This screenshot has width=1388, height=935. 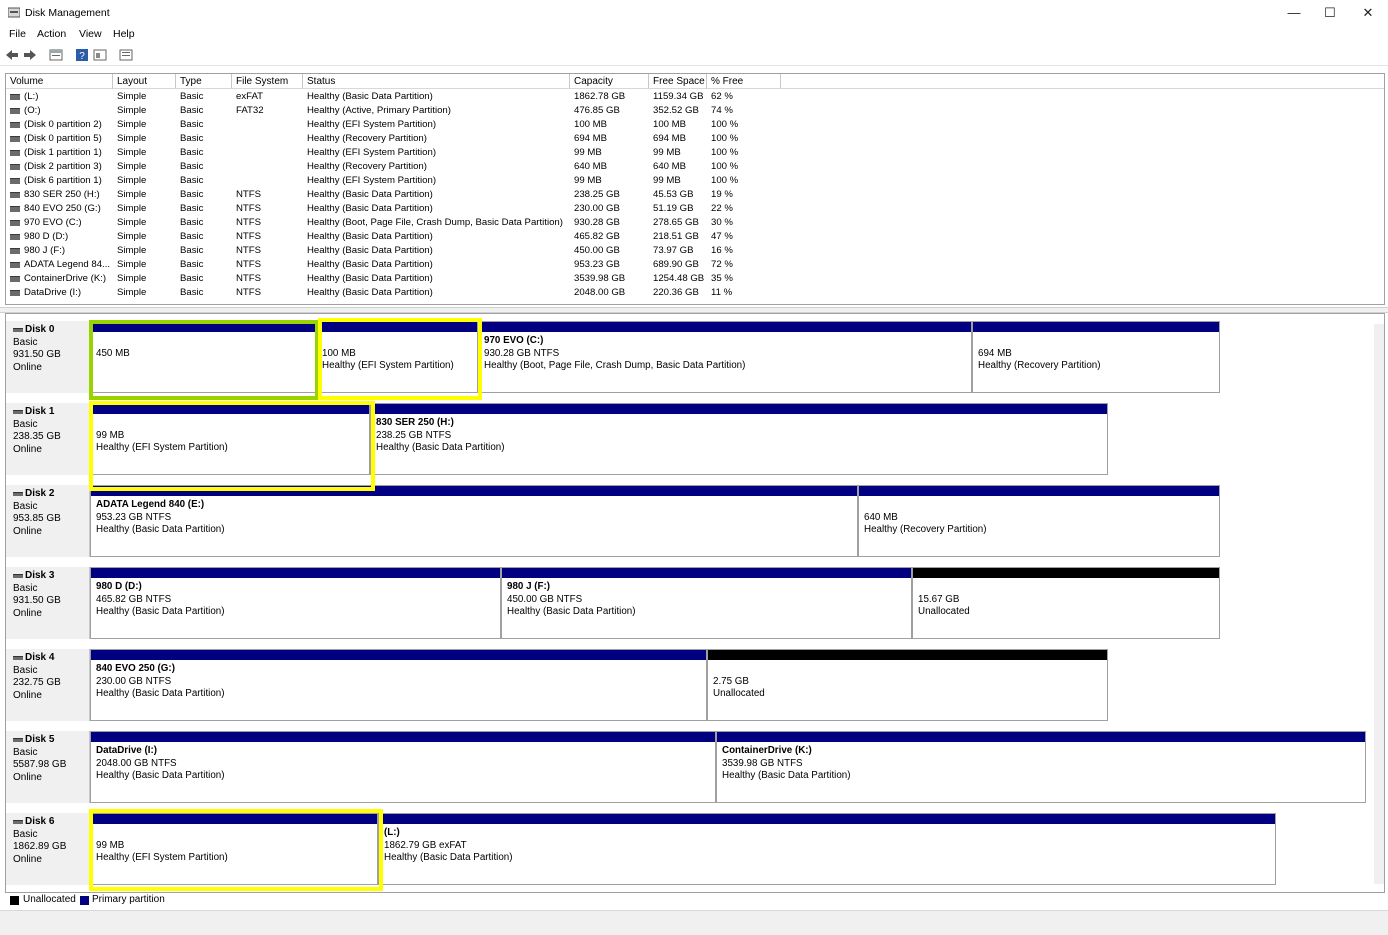 What do you see at coordinates (907, 685) in the screenshot?
I see `unallocated-space: 2.75 GB Unallocated` at bounding box center [907, 685].